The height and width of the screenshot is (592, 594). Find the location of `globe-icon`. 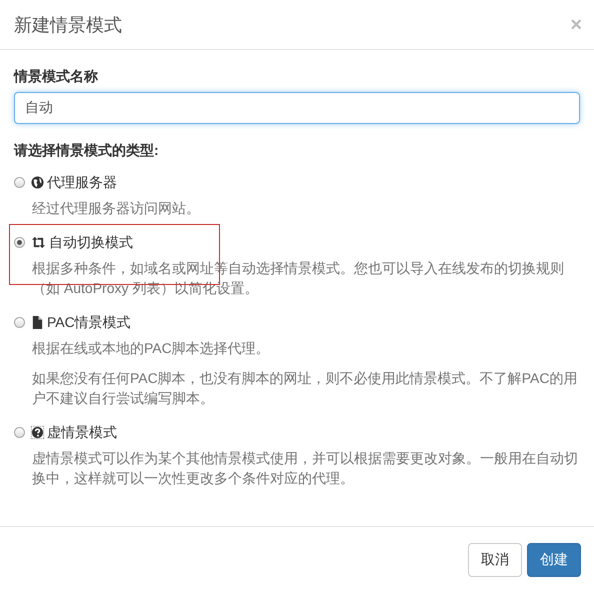

globe-icon is located at coordinates (37, 182).